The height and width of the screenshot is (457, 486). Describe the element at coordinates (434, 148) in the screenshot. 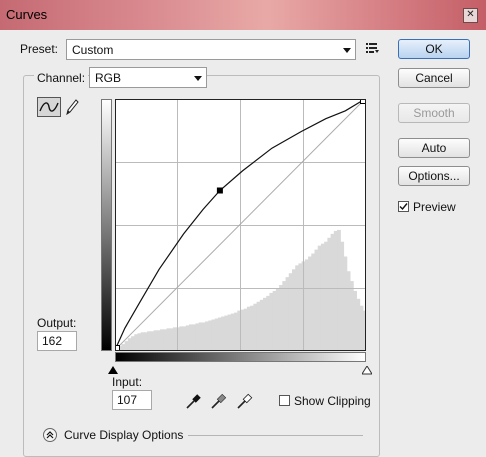

I see `auto-button: Auto` at that location.